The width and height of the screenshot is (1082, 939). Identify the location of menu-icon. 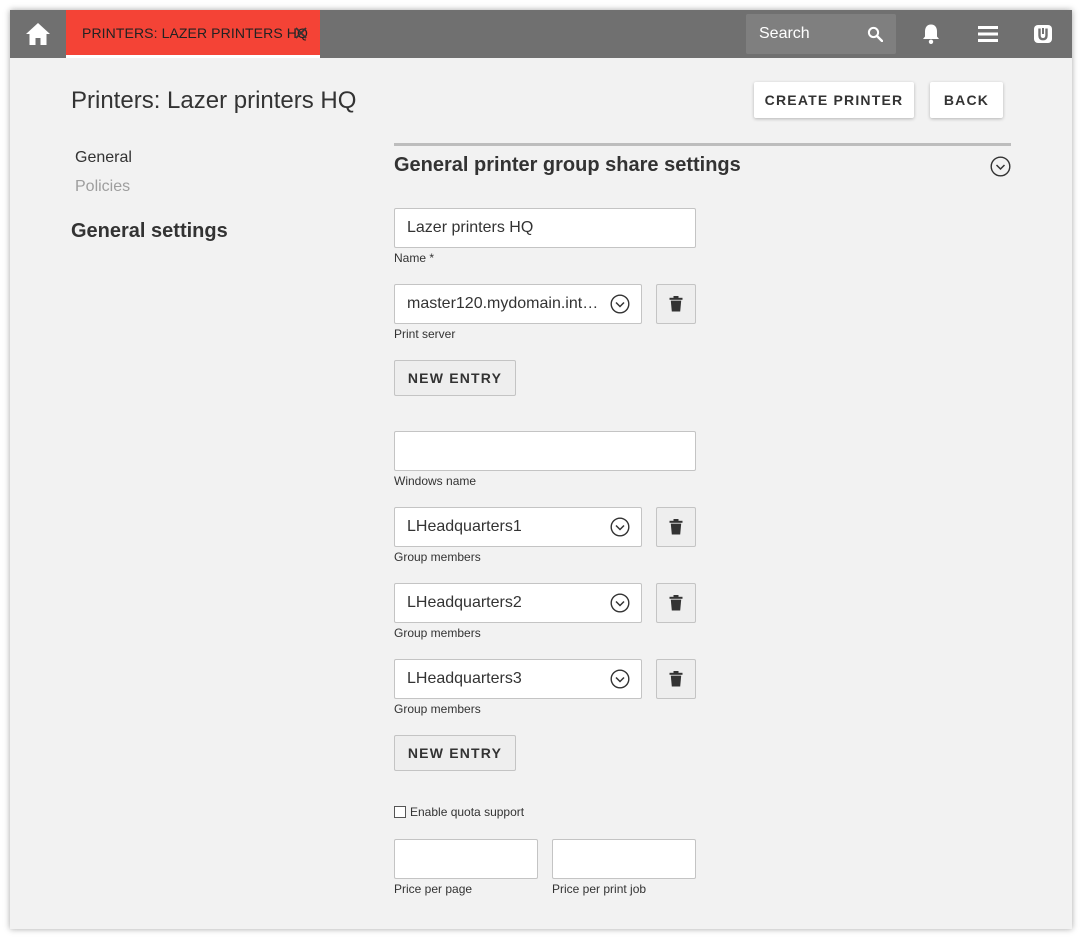
(988, 34).